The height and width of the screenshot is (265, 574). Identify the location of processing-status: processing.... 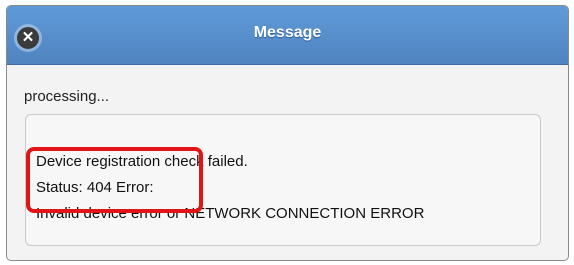
(67, 96).